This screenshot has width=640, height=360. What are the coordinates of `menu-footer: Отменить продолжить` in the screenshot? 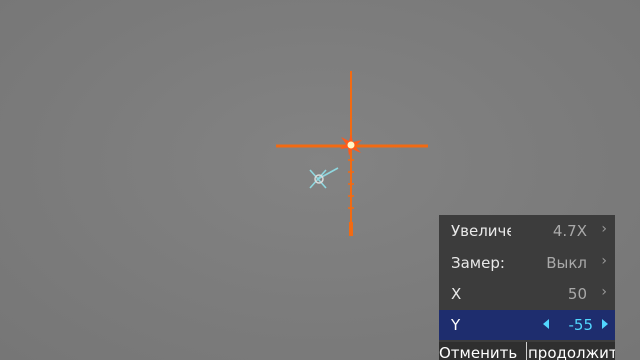 It's located at (527, 351).